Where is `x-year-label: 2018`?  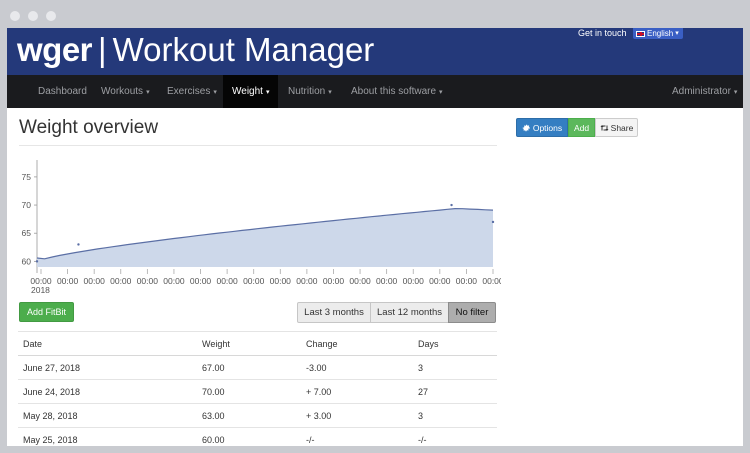
x-year-label: 2018 is located at coordinates (40, 290).